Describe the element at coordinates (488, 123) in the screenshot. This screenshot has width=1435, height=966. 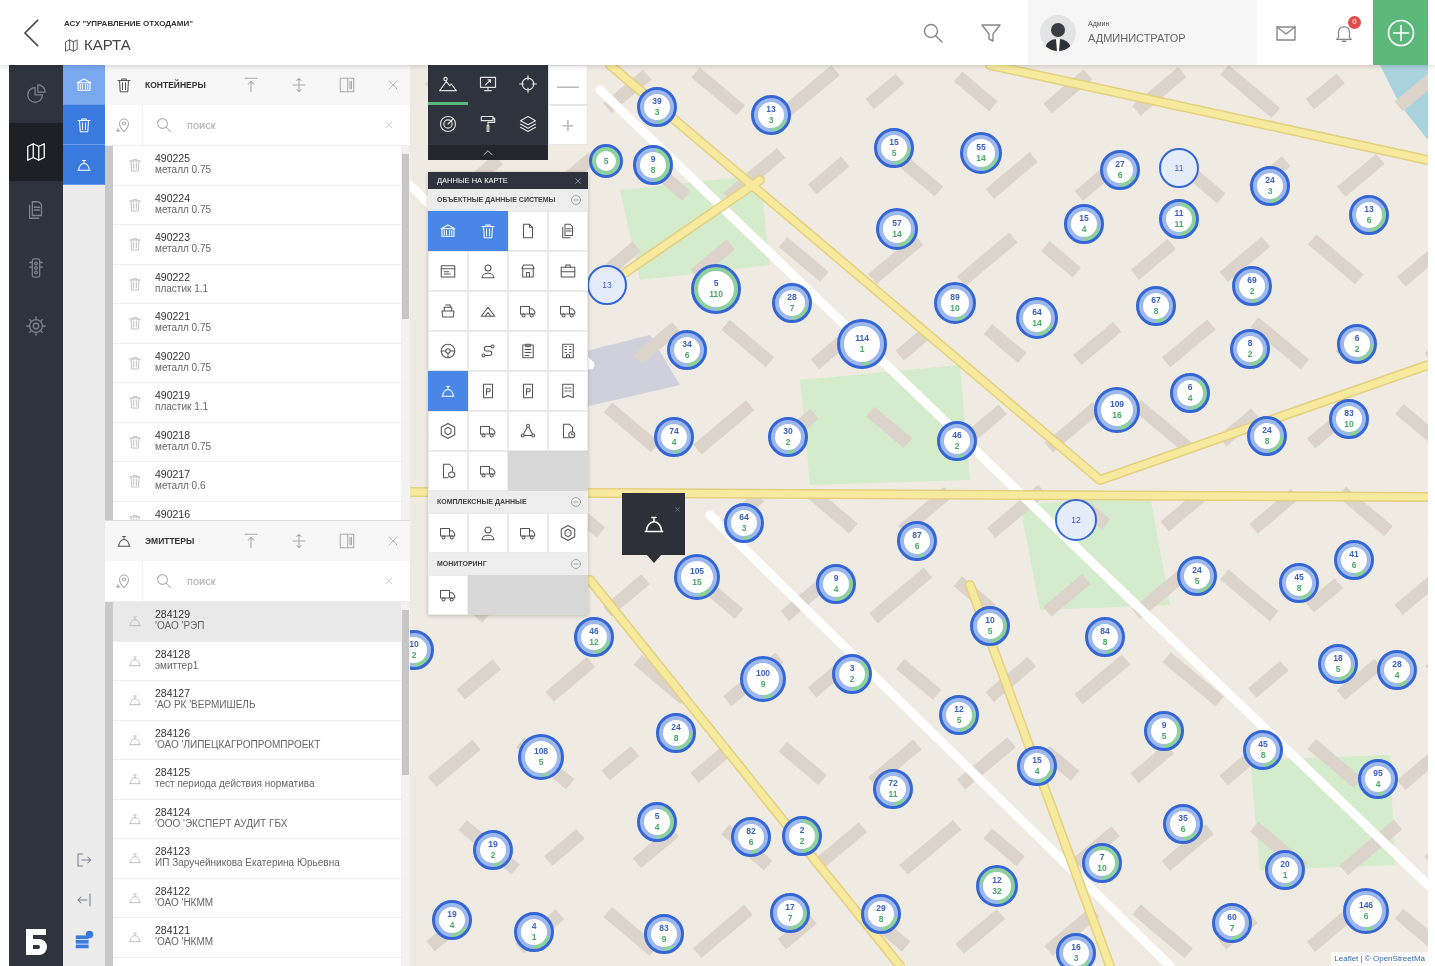
I see `paint-roller-icon` at that location.